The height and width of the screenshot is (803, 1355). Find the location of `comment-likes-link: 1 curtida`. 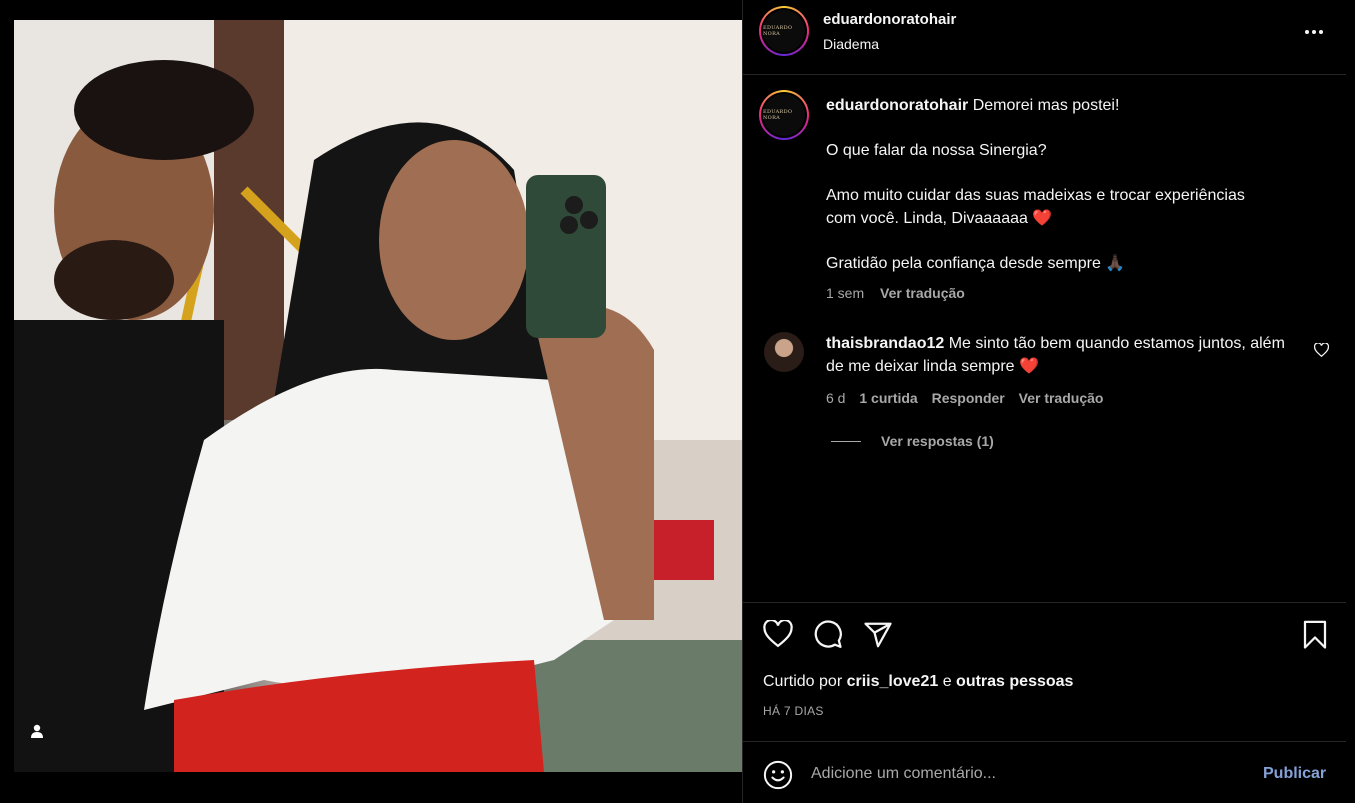

comment-likes-link: 1 curtida is located at coordinates (888, 398).